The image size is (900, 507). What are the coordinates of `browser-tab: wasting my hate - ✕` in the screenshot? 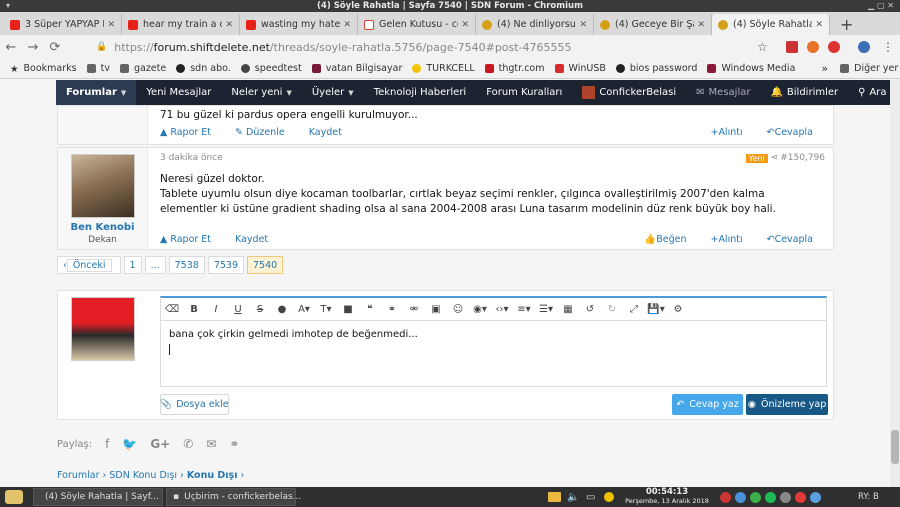 It's located at (299, 24).